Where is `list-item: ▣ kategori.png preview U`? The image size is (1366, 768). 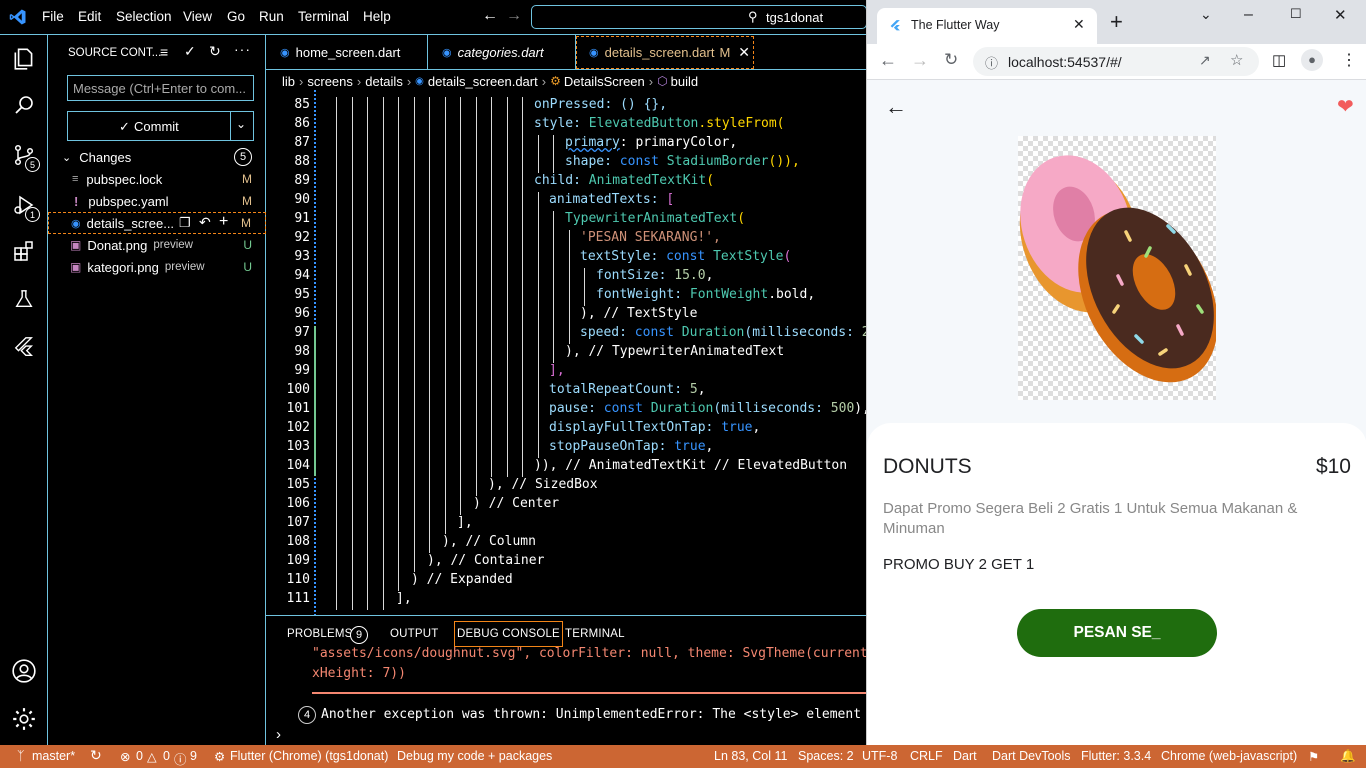
list-item: ▣ kategori.png preview U is located at coordinates (157, 267).